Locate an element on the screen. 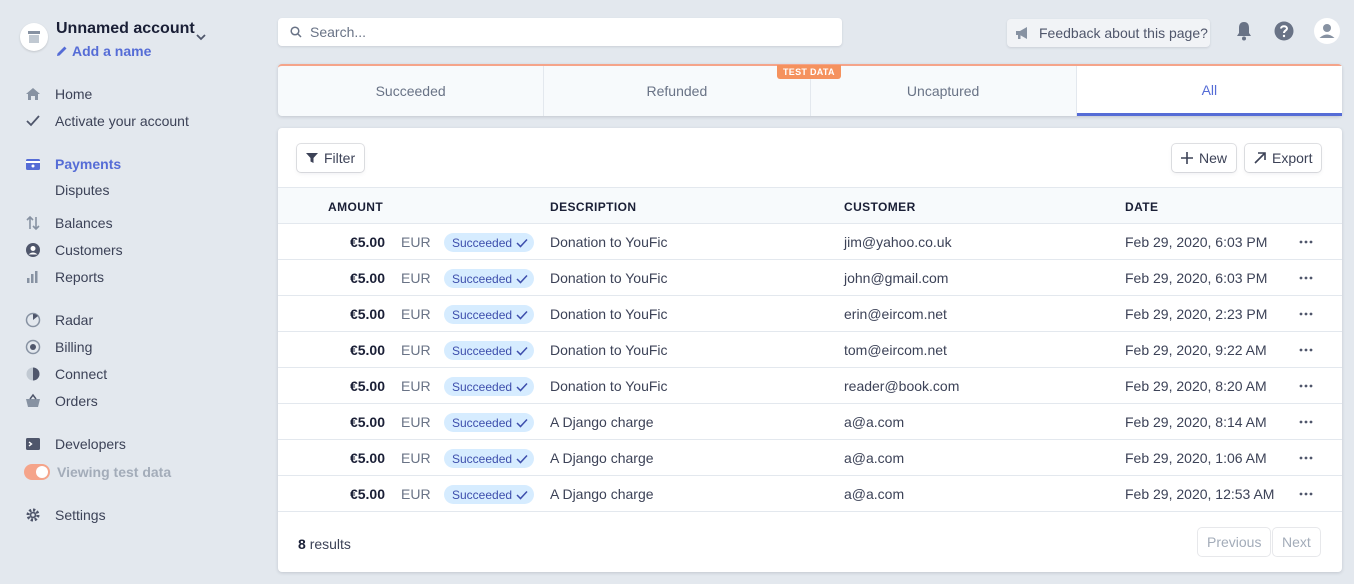 Image resolution: width=1354 pixels, height=584 pixels. store-icon is located at coordinates (34, 37).